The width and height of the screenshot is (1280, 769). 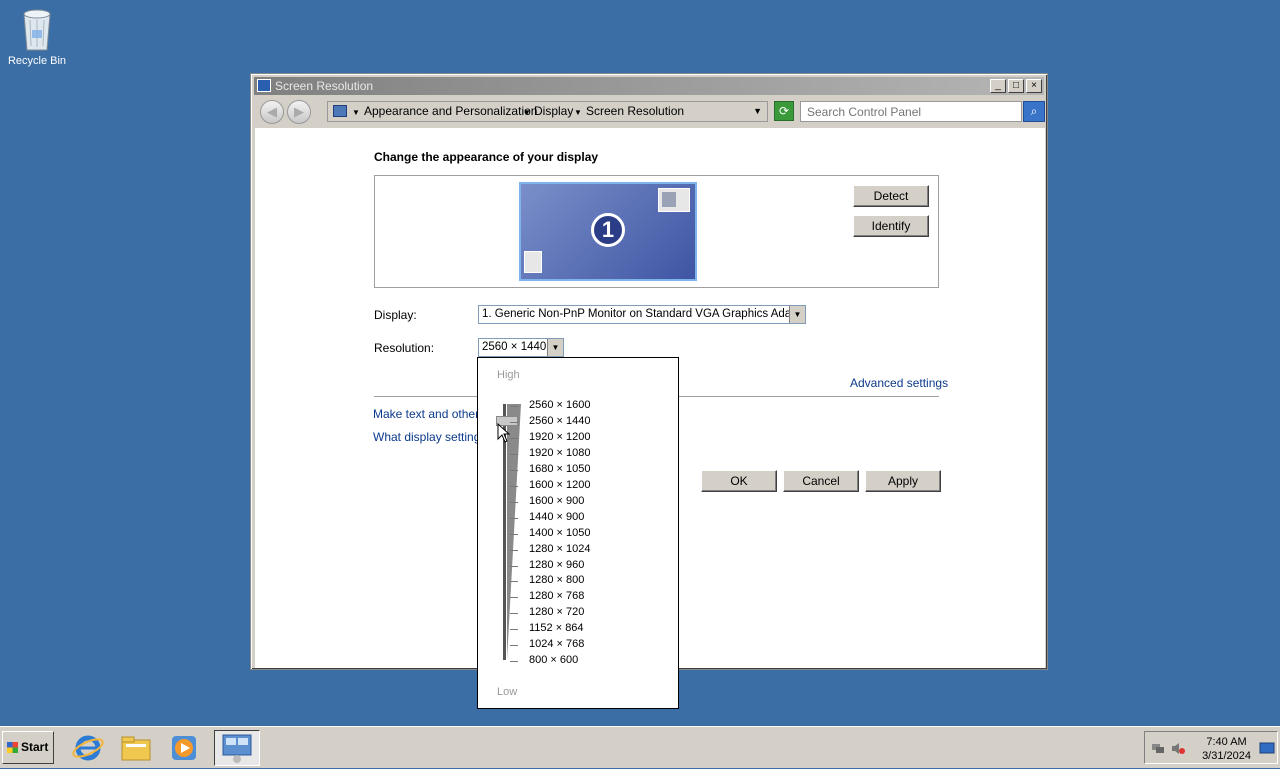 I want to click on breadcrumb-appearance: Appearance and Personalization, so click(x=450, y=111).